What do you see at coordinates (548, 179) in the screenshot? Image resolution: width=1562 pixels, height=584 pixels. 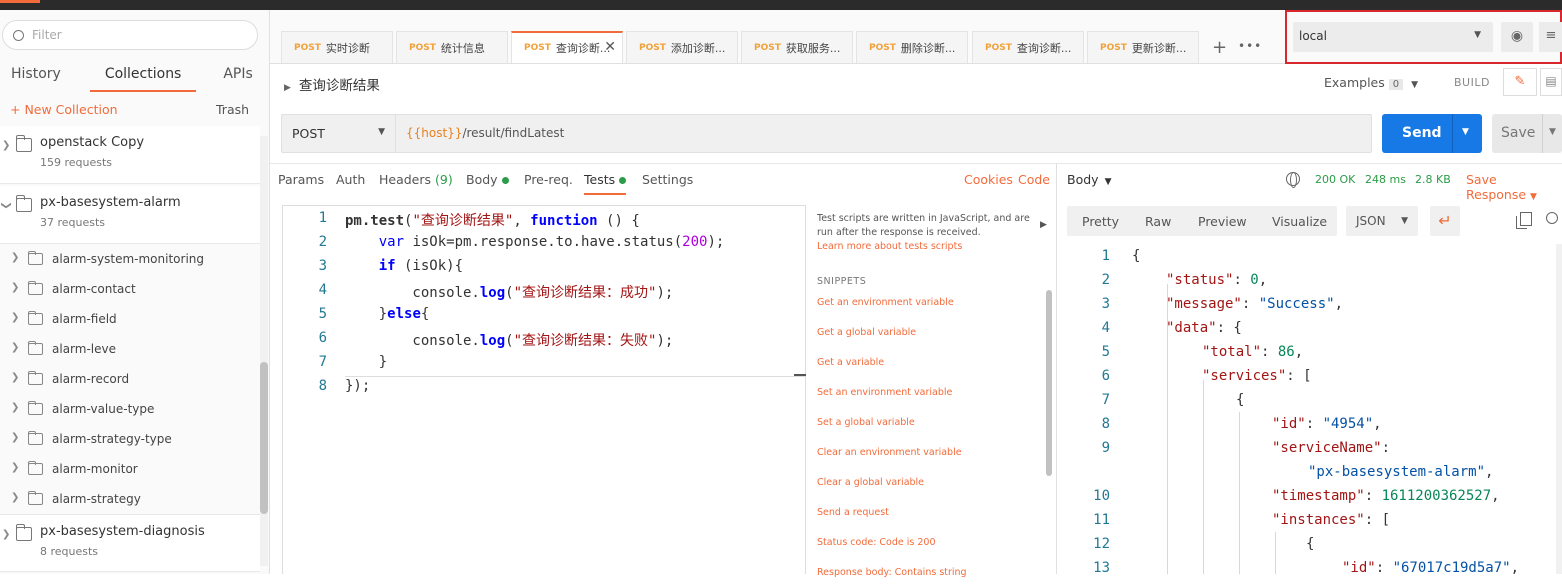 I see `tab-prereq: Pre-req.` at bounding box center [548, 179].